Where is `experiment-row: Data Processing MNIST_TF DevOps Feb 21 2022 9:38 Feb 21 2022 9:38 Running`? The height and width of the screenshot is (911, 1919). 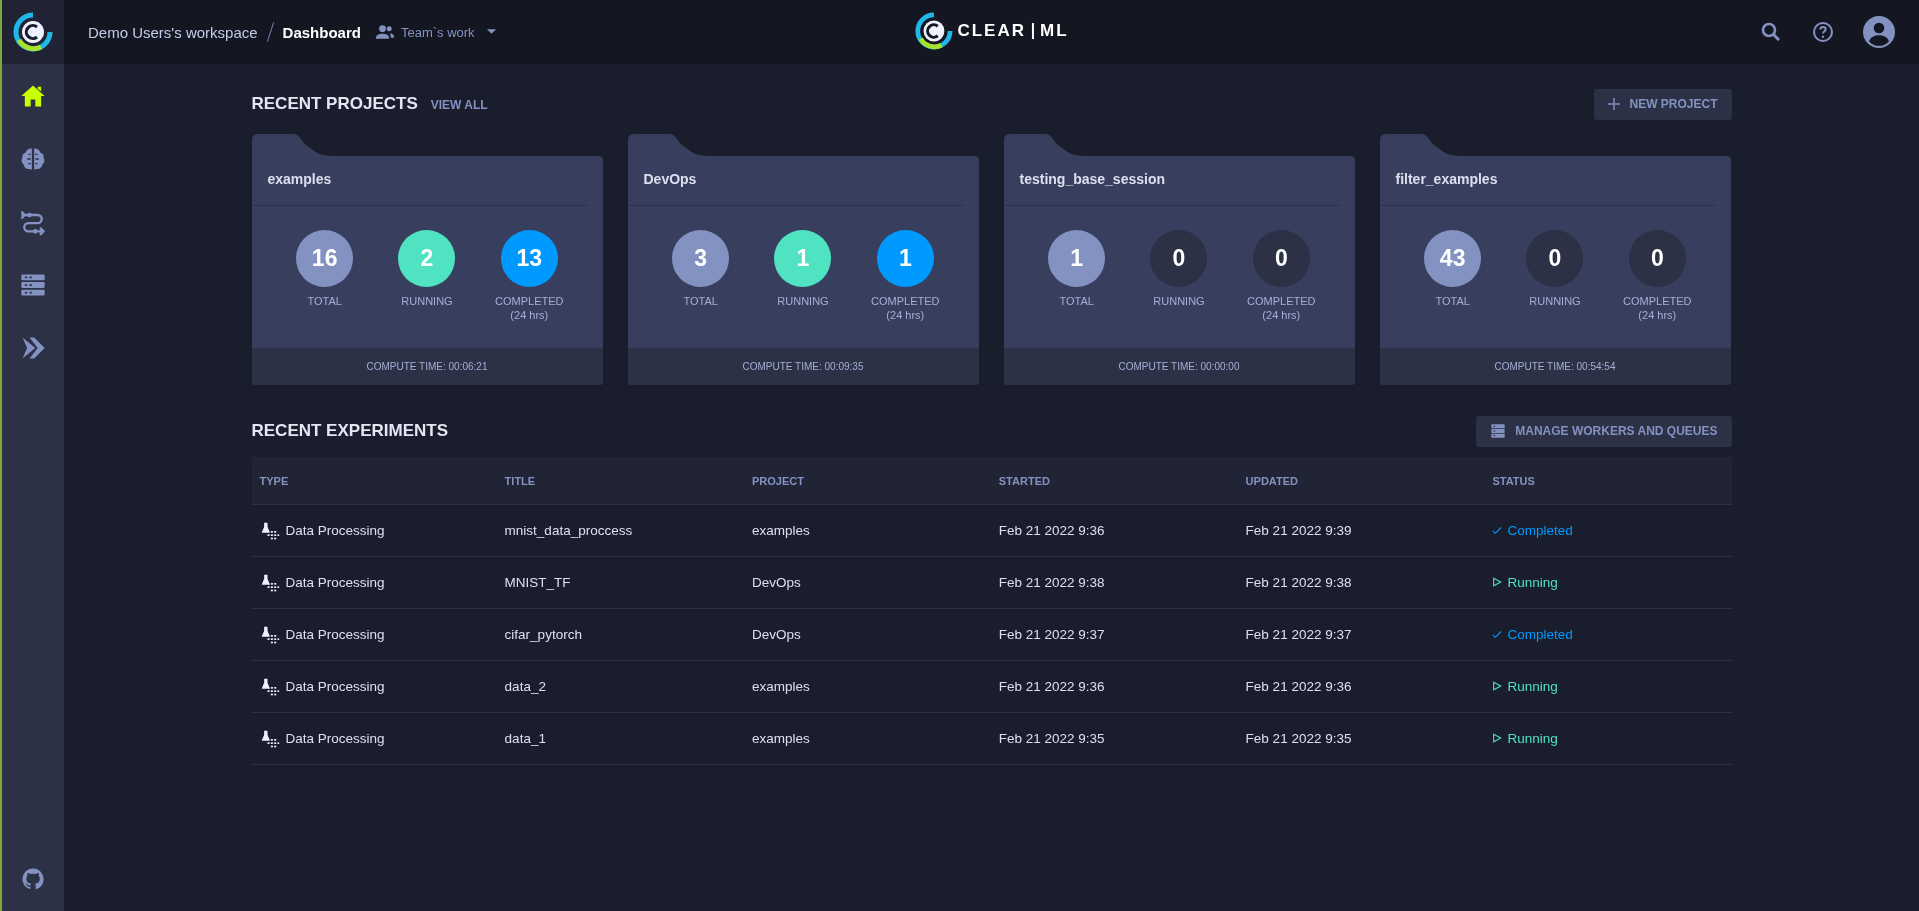
experiment-row: Data Processing MNIST_TF DevOps Feb 21 2022 9:38 Feb 21 2022 9:38 Running is located at coordinates (991, 582).